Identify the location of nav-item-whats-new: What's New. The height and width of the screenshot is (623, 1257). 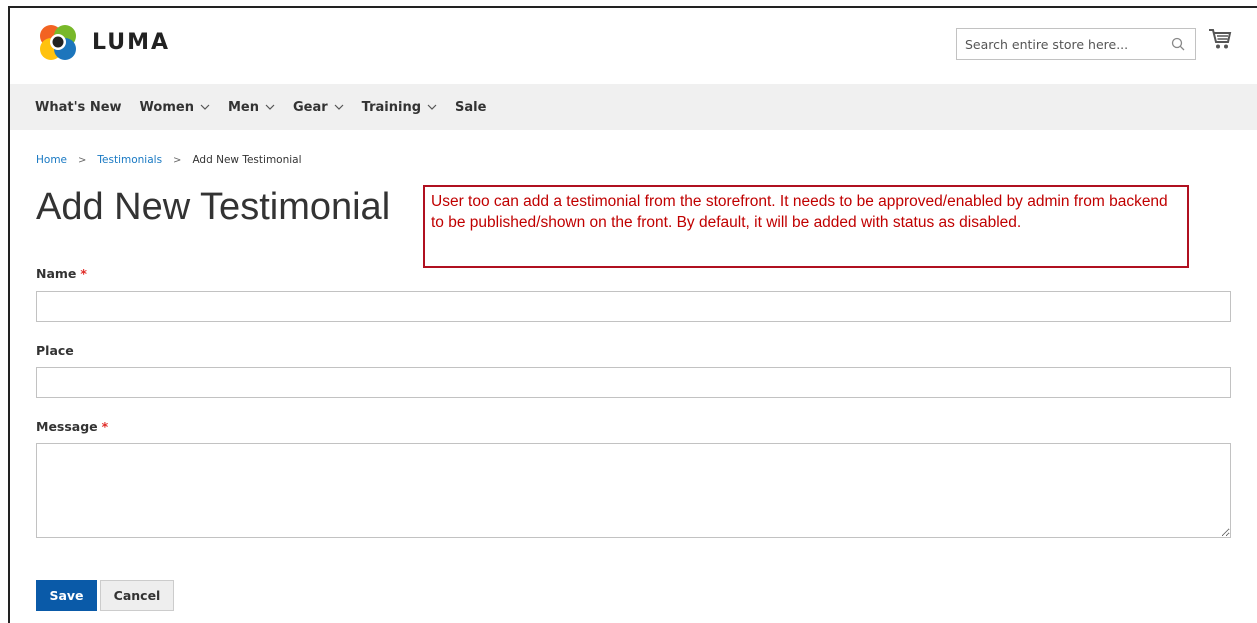
(78, 107).